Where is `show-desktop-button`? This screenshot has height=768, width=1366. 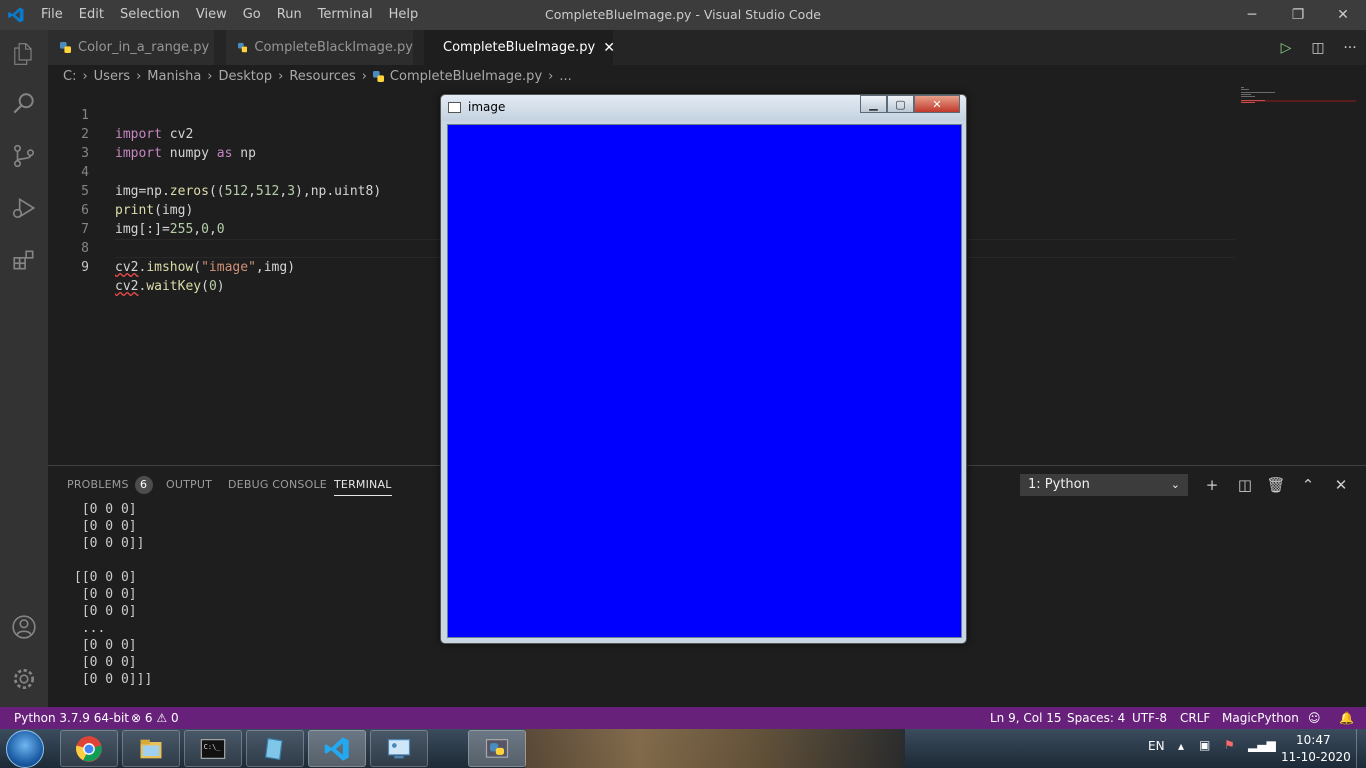
show-desktop-button is located at coordinates (1361, 748).